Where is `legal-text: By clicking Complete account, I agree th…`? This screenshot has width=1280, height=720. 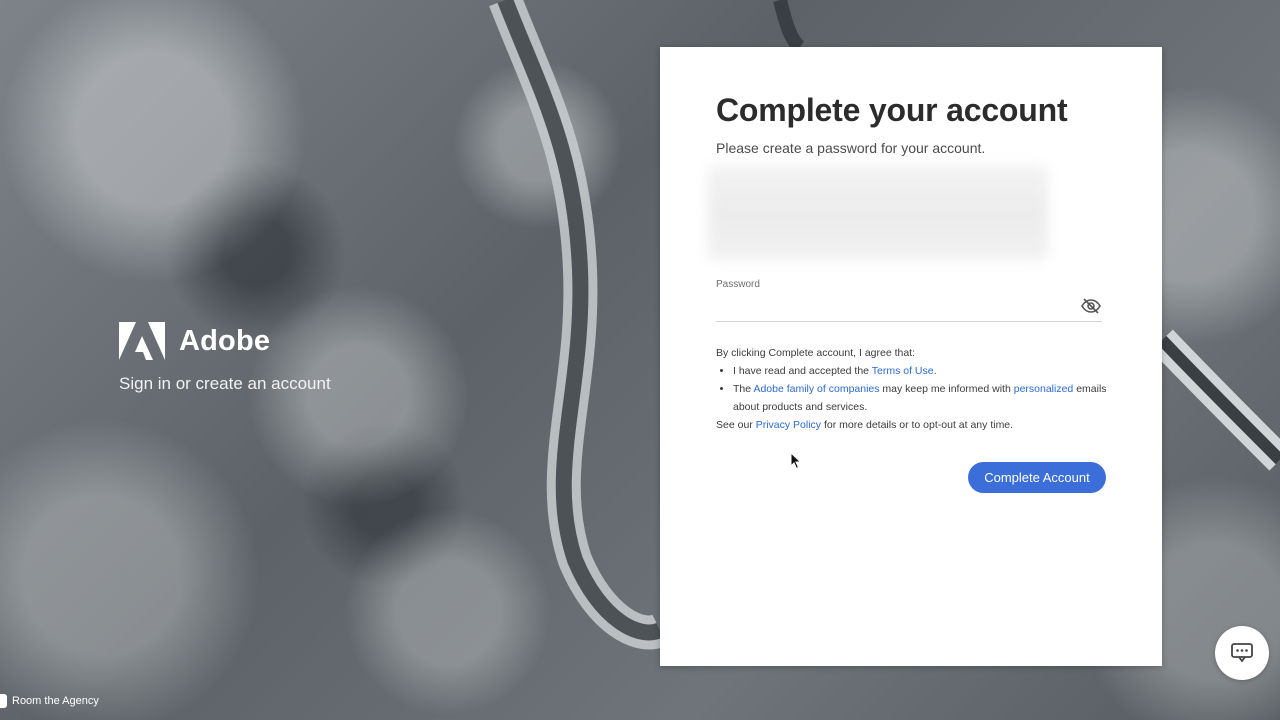 legal-text: By clicking Complete account, I agree th… is located at coordinates (916, 389).